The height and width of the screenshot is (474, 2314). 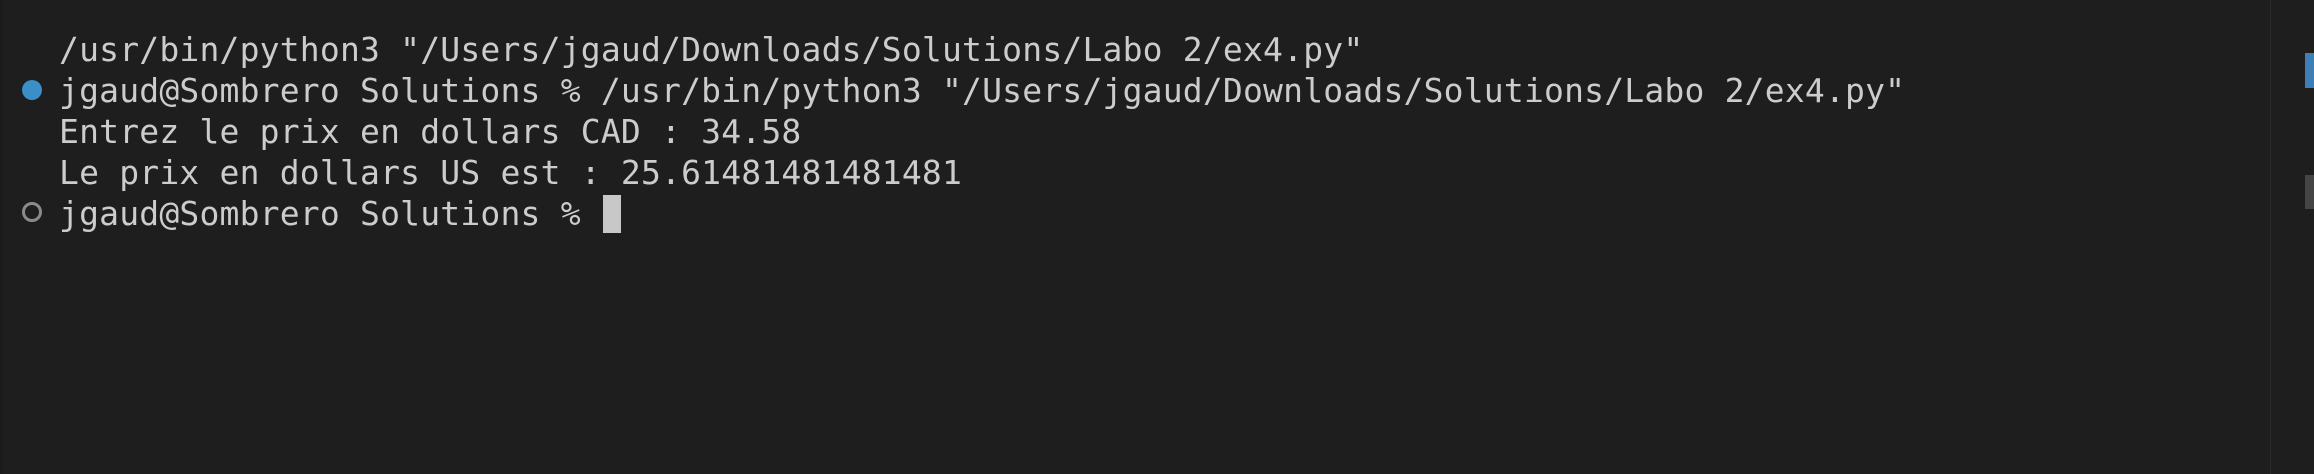 What do you see at coordinates (1, 237) in the screenshot?
I see `panel-edge` at bounding box center [1, 237].